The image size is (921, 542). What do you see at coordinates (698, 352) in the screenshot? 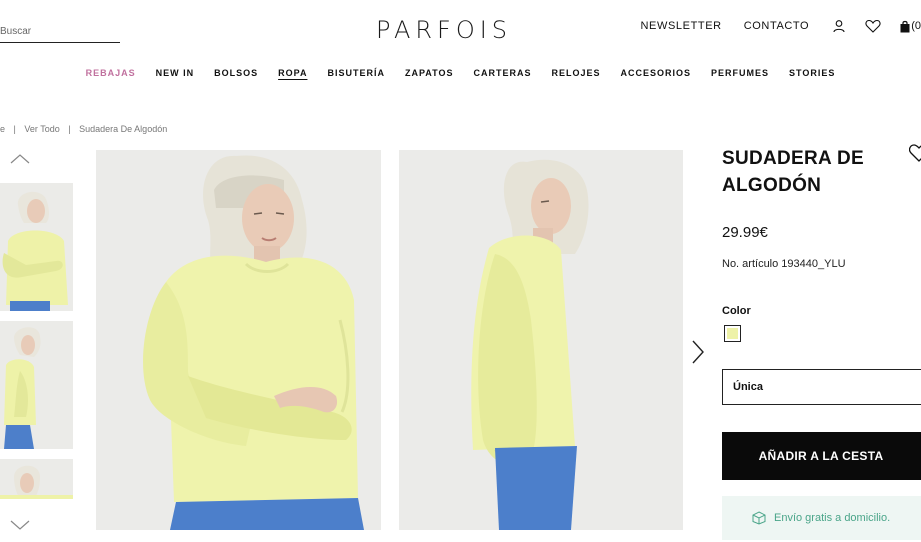
I see `next-image-arrow-icon` at bounding box center [698, 352].